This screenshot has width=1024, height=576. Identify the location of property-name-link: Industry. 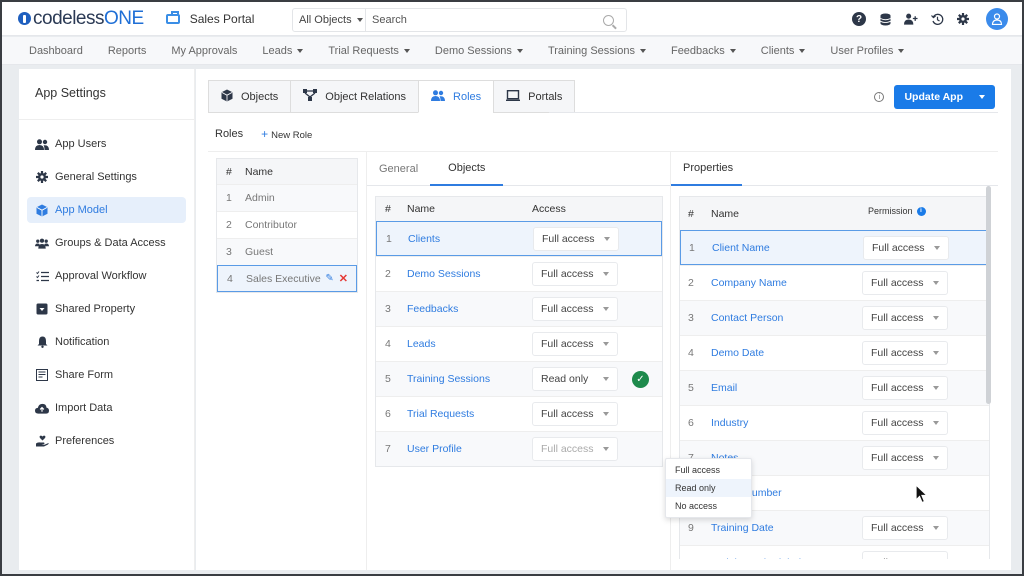
(786, 423).